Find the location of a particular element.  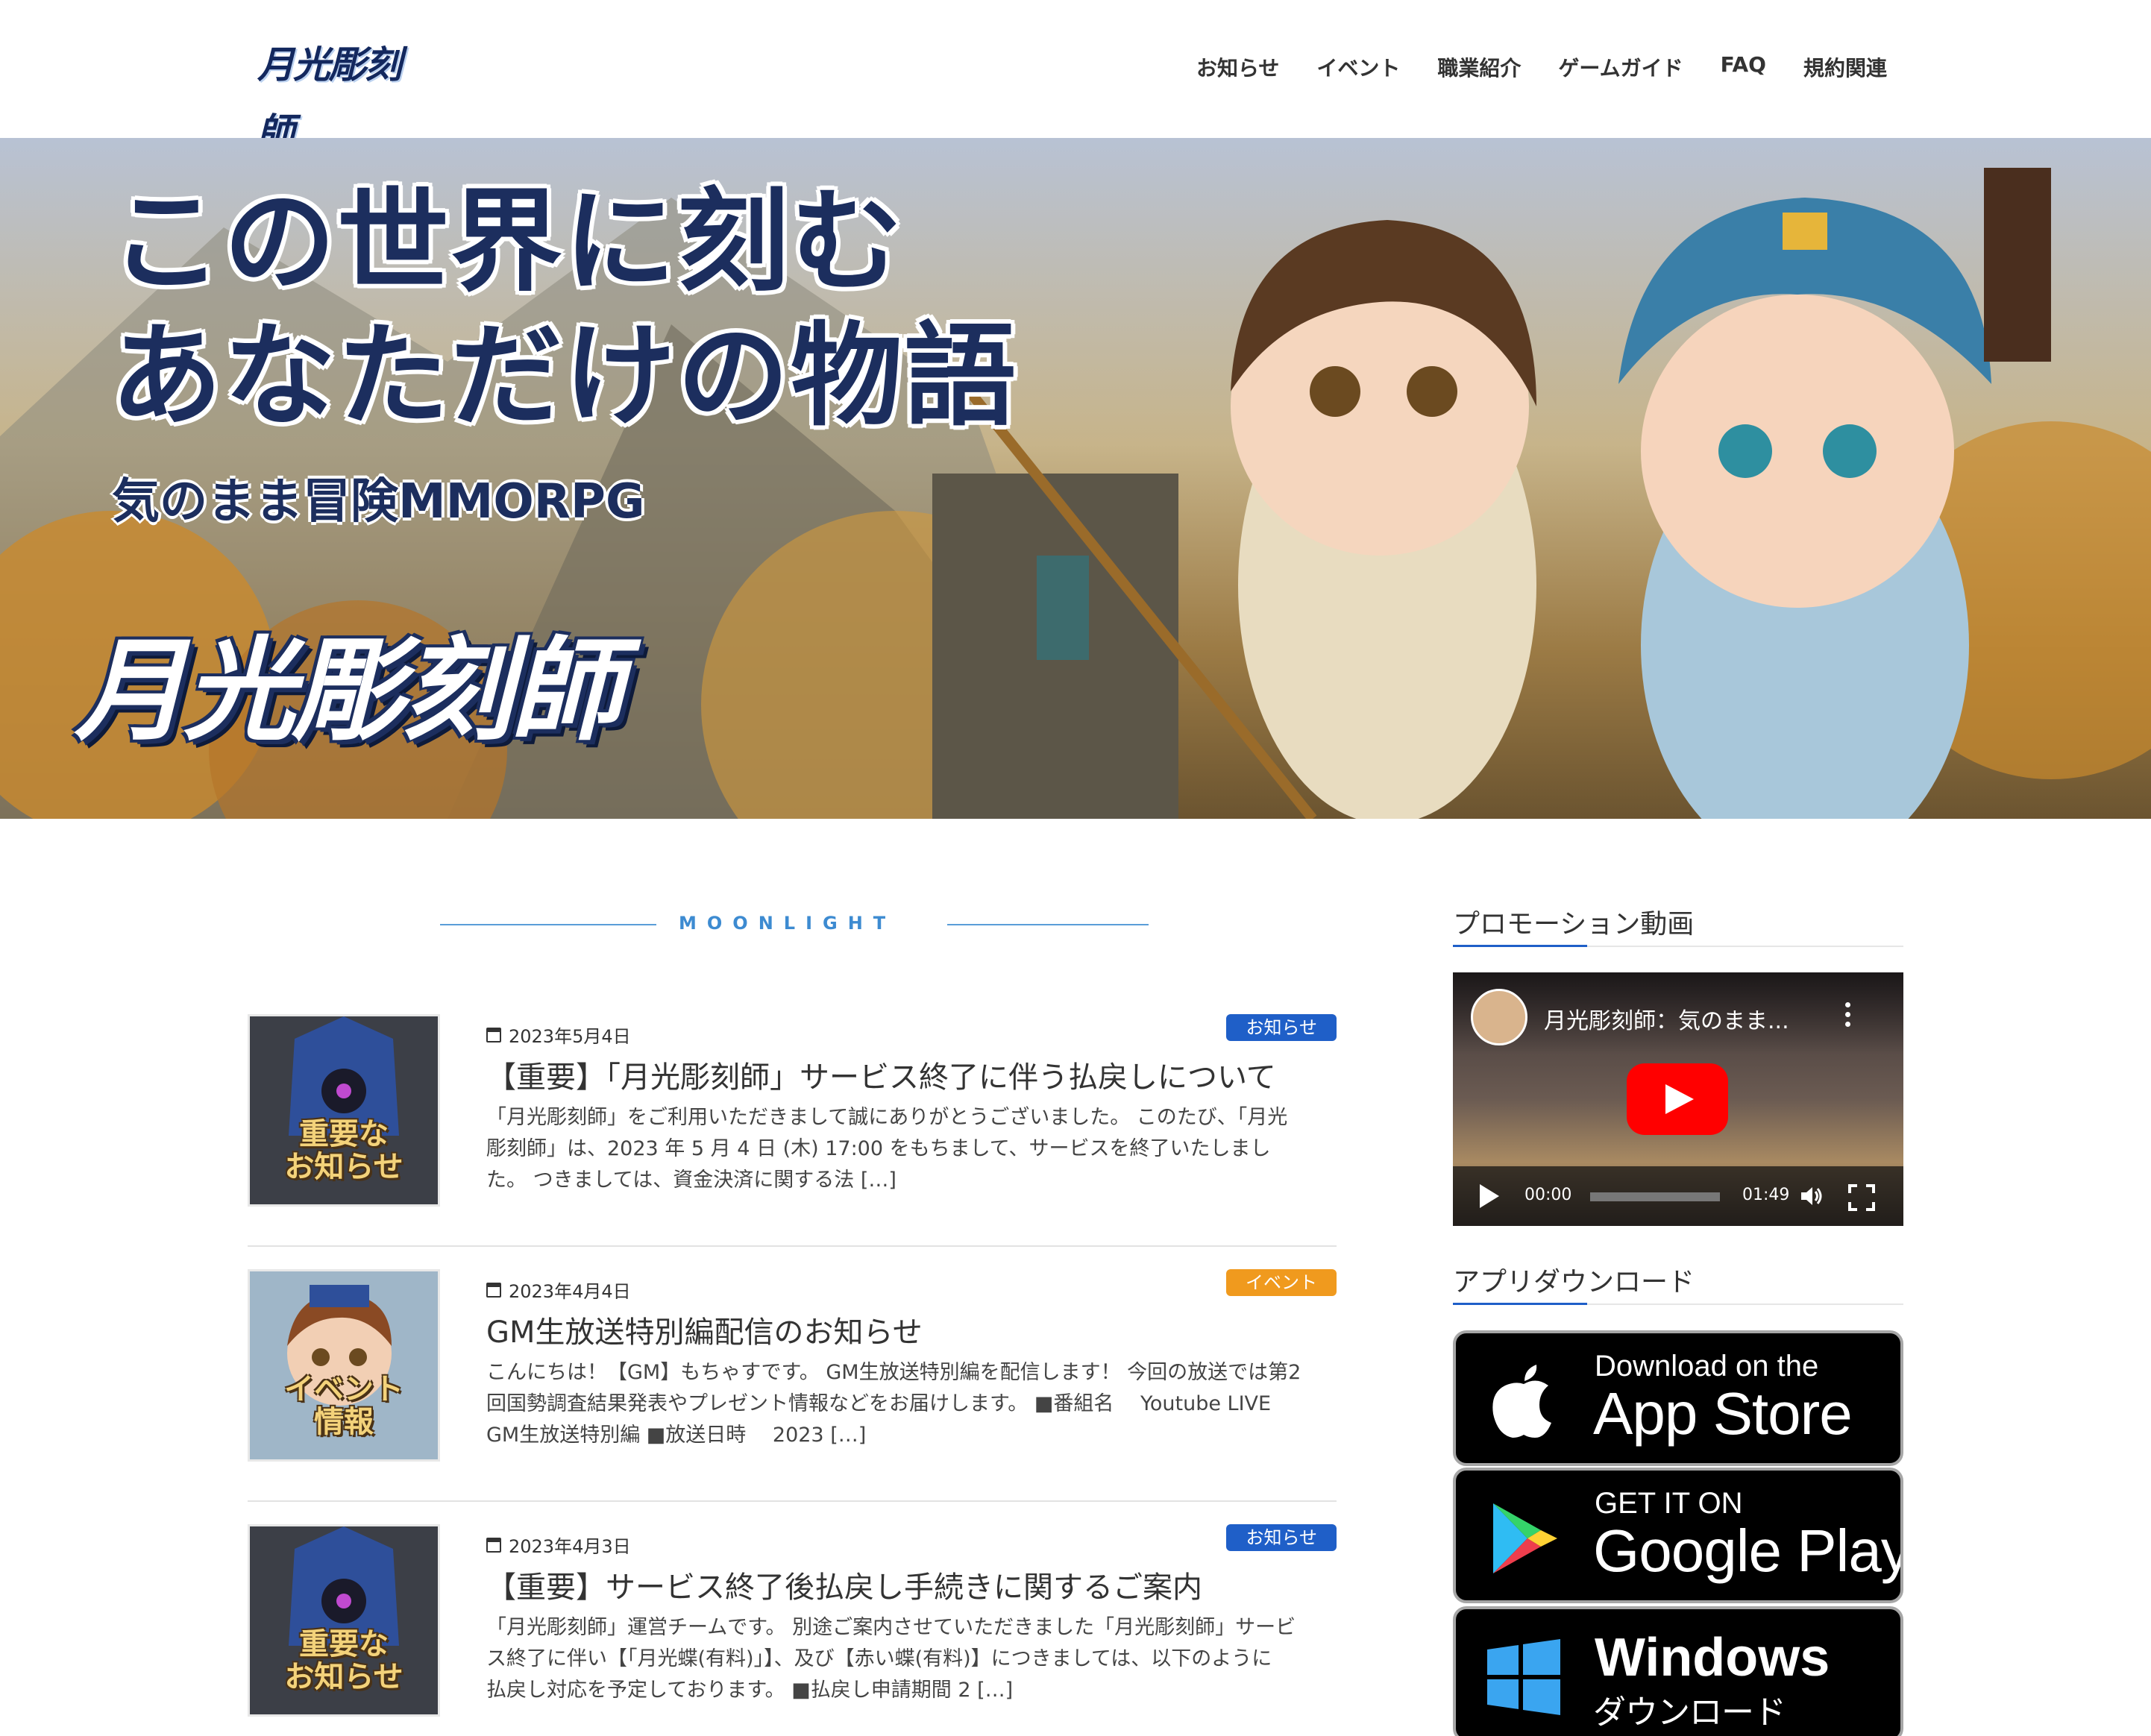

site-logo-text: 月光彫刻師 is located at coordinates (329, 99).